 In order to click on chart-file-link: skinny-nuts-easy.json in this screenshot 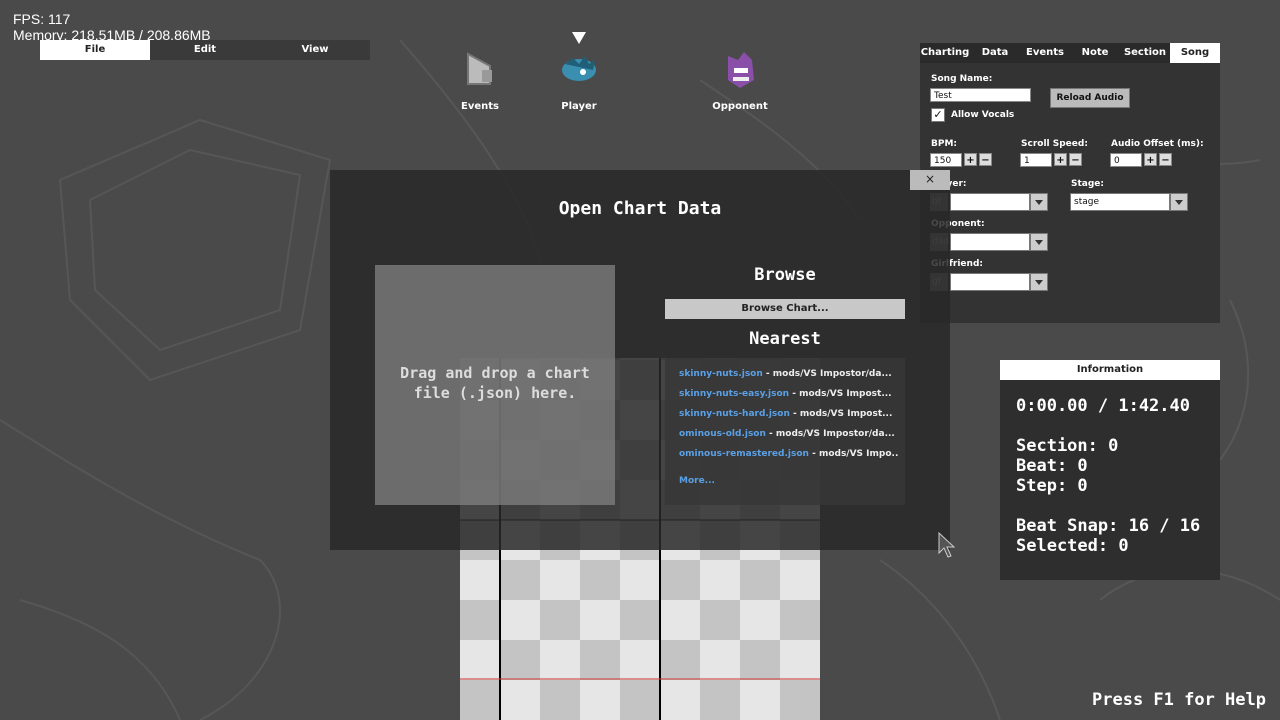, I will do `click(734, 394)`.